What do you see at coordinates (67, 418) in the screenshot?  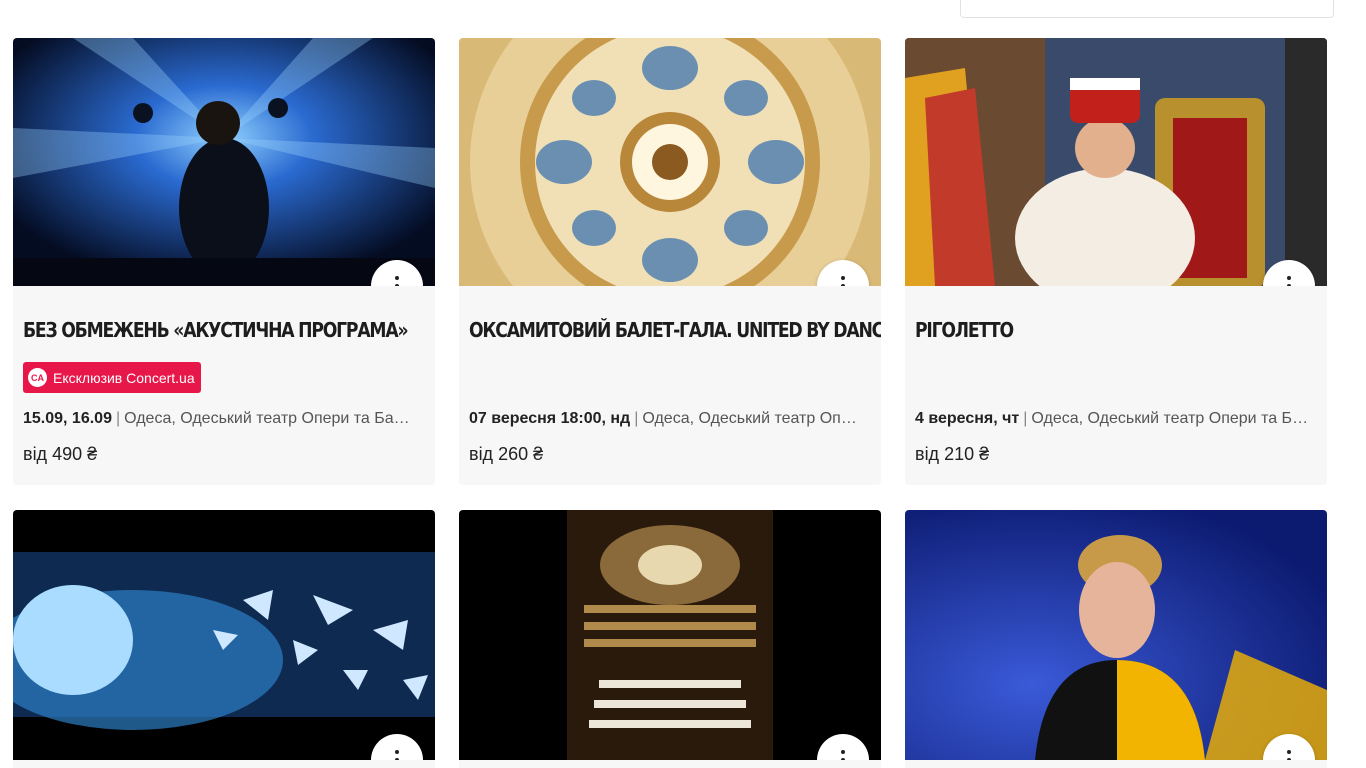 I see `event-date: 15.09, 16.09` at bounding box center [67, 418].